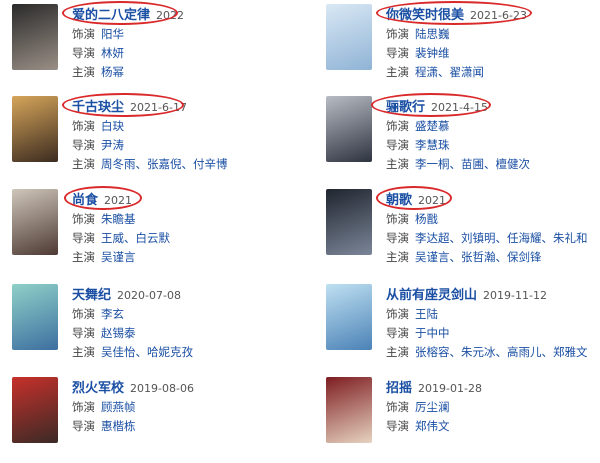 This screenshot has height=463, width=600. I want to click on role-name: 杨戬, so click(426, 219).